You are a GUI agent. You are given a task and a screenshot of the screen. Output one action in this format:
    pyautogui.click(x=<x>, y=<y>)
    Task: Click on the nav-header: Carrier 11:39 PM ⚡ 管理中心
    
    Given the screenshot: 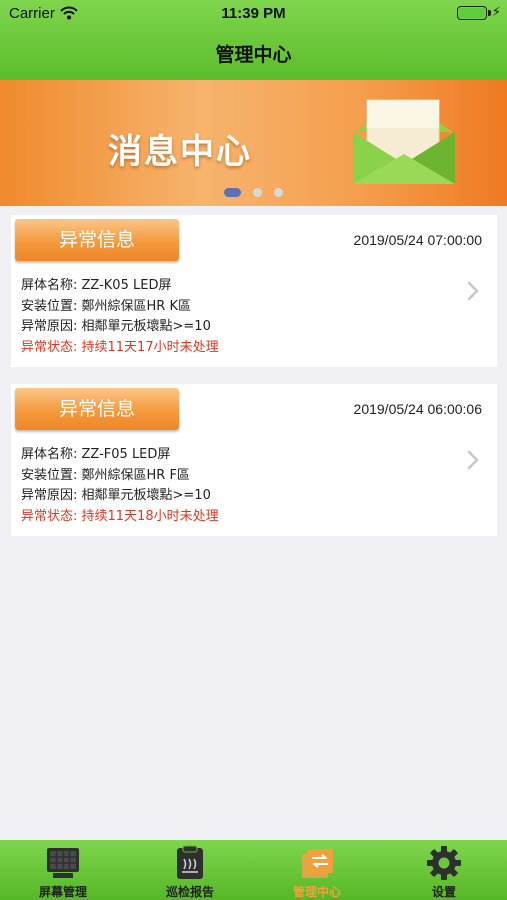 What is the action you would take?
    pyautogui.click(x=253, y=40)
    